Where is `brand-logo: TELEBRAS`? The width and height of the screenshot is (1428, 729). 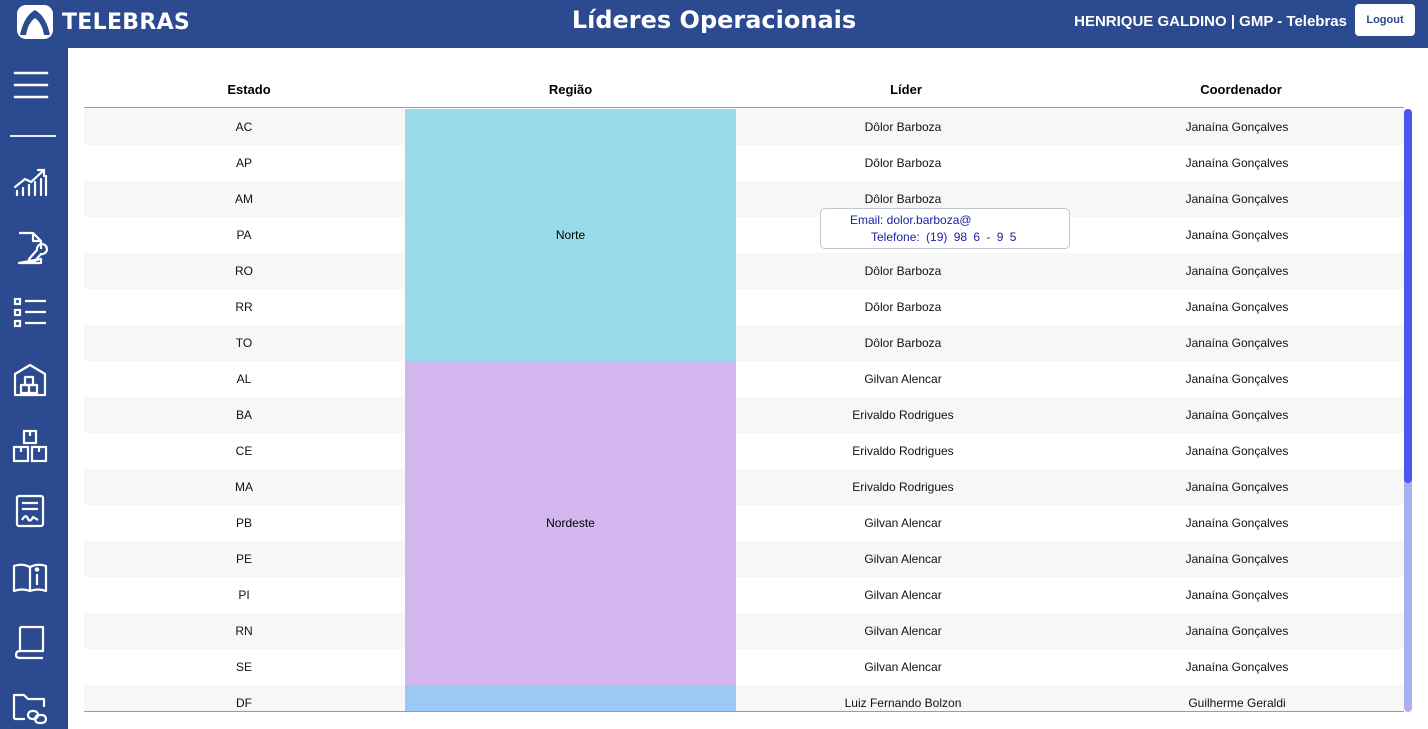 brand-logo: TELEBRAS is located at coordinates (103, 22).